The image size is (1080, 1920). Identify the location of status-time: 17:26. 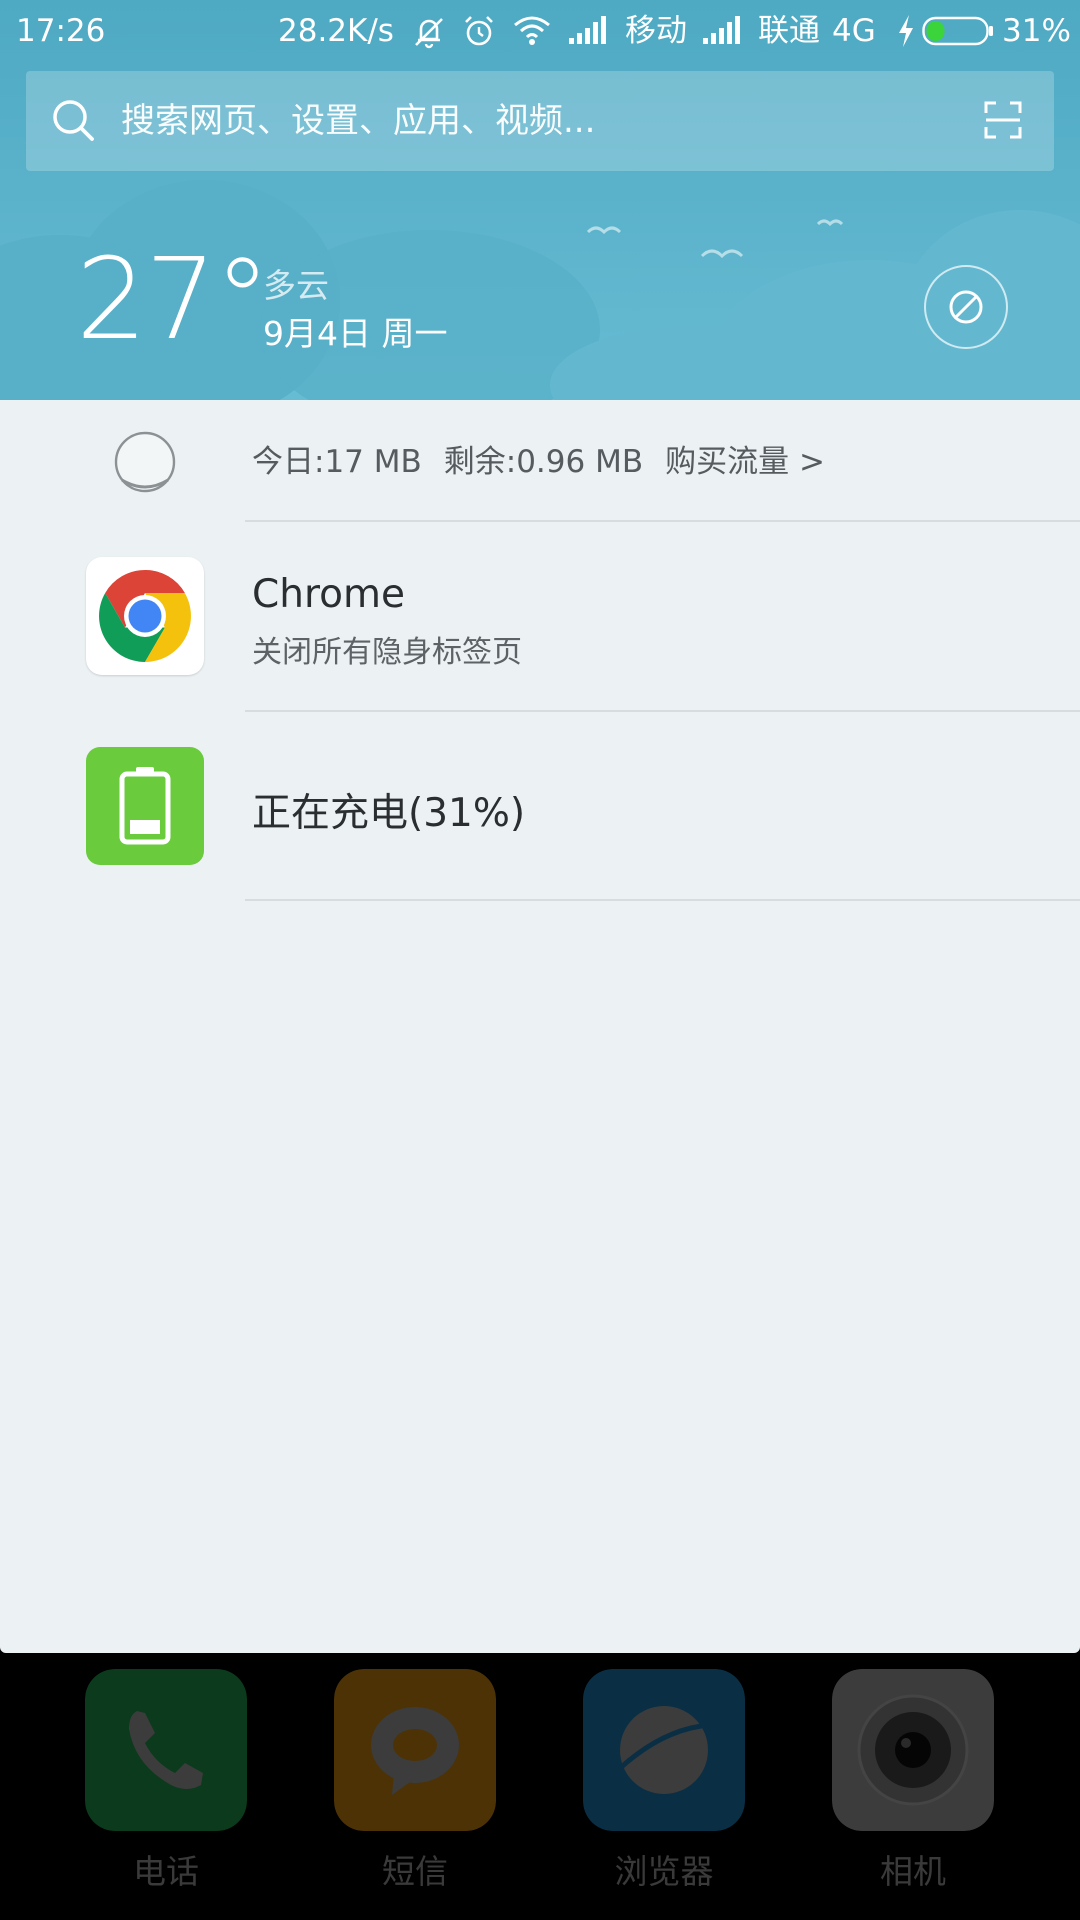
(61, 31).